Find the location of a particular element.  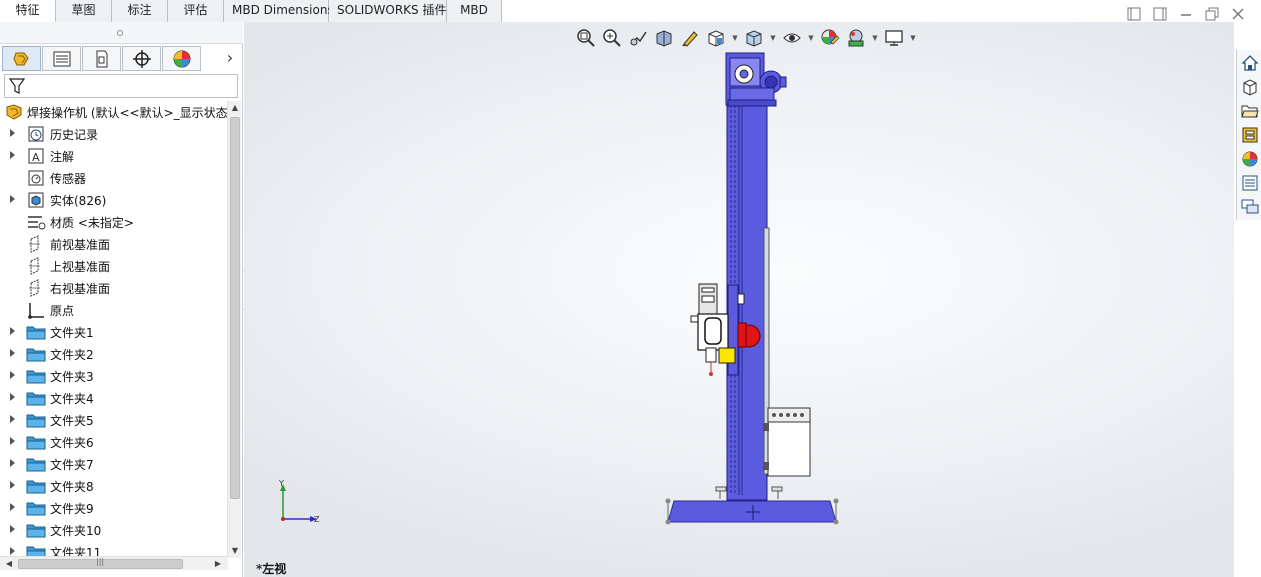

solidworks-resources-tab is located at coordinates (1250, 63).